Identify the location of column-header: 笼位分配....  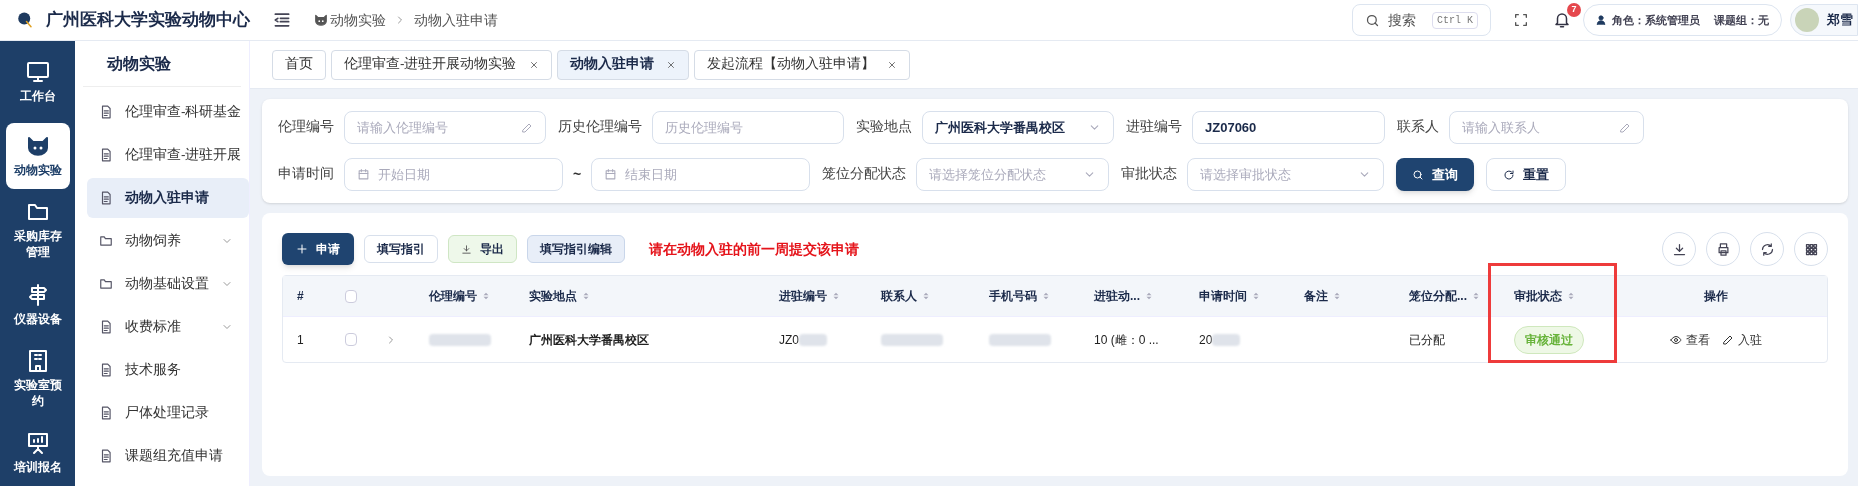
(1447, 296).